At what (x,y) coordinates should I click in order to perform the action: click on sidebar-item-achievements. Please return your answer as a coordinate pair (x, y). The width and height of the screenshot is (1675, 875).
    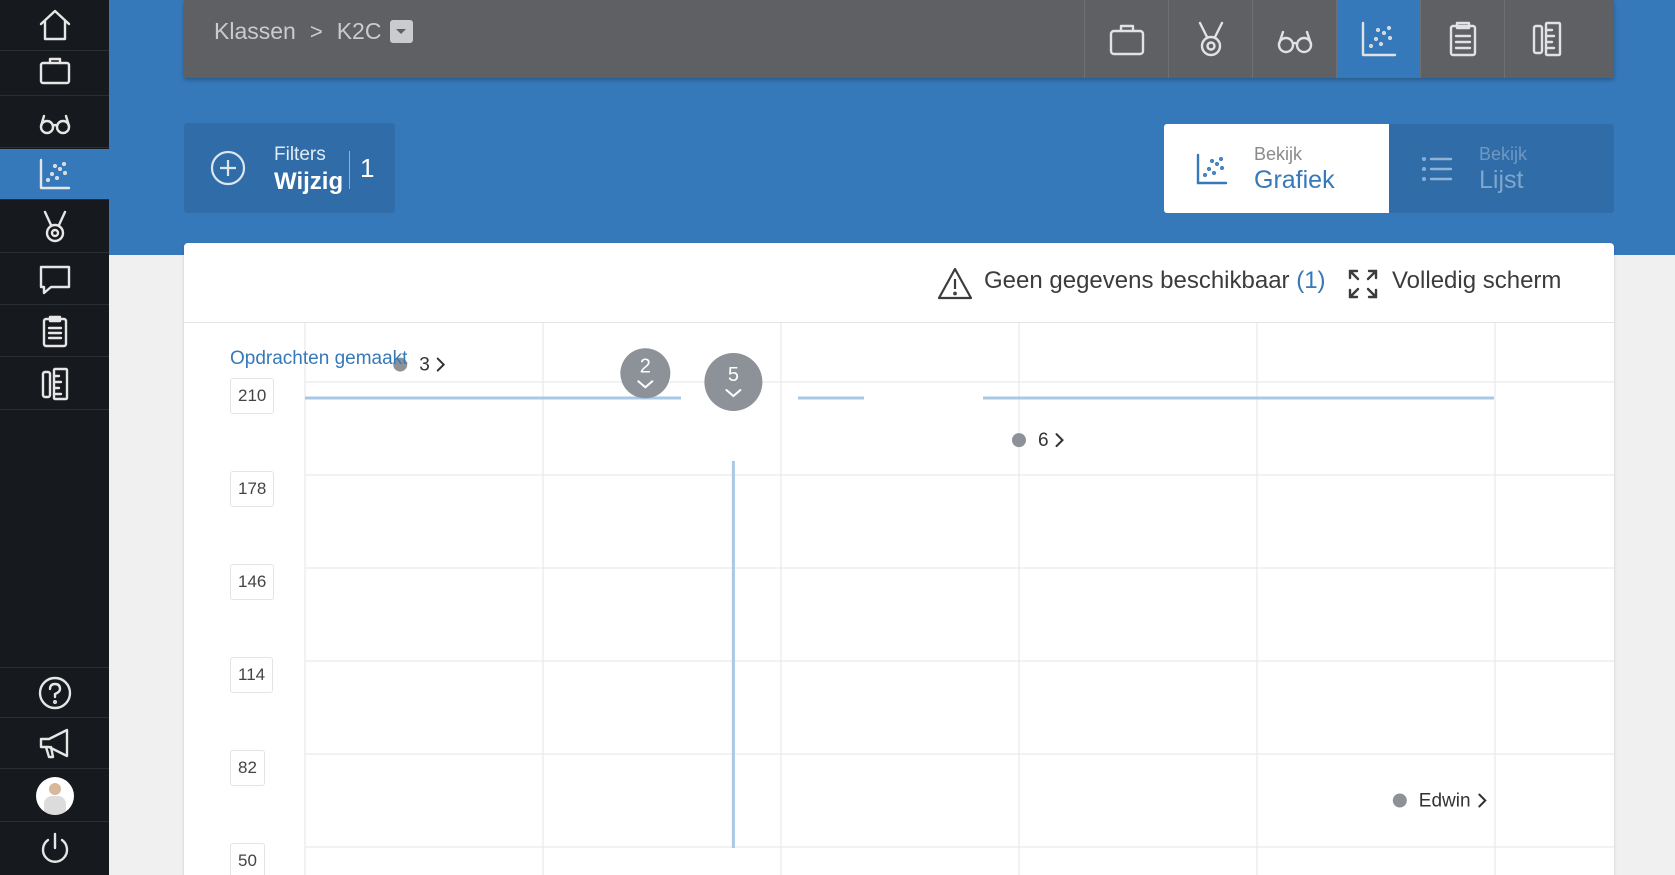
    Looking at the image, I should click on (54, 227).